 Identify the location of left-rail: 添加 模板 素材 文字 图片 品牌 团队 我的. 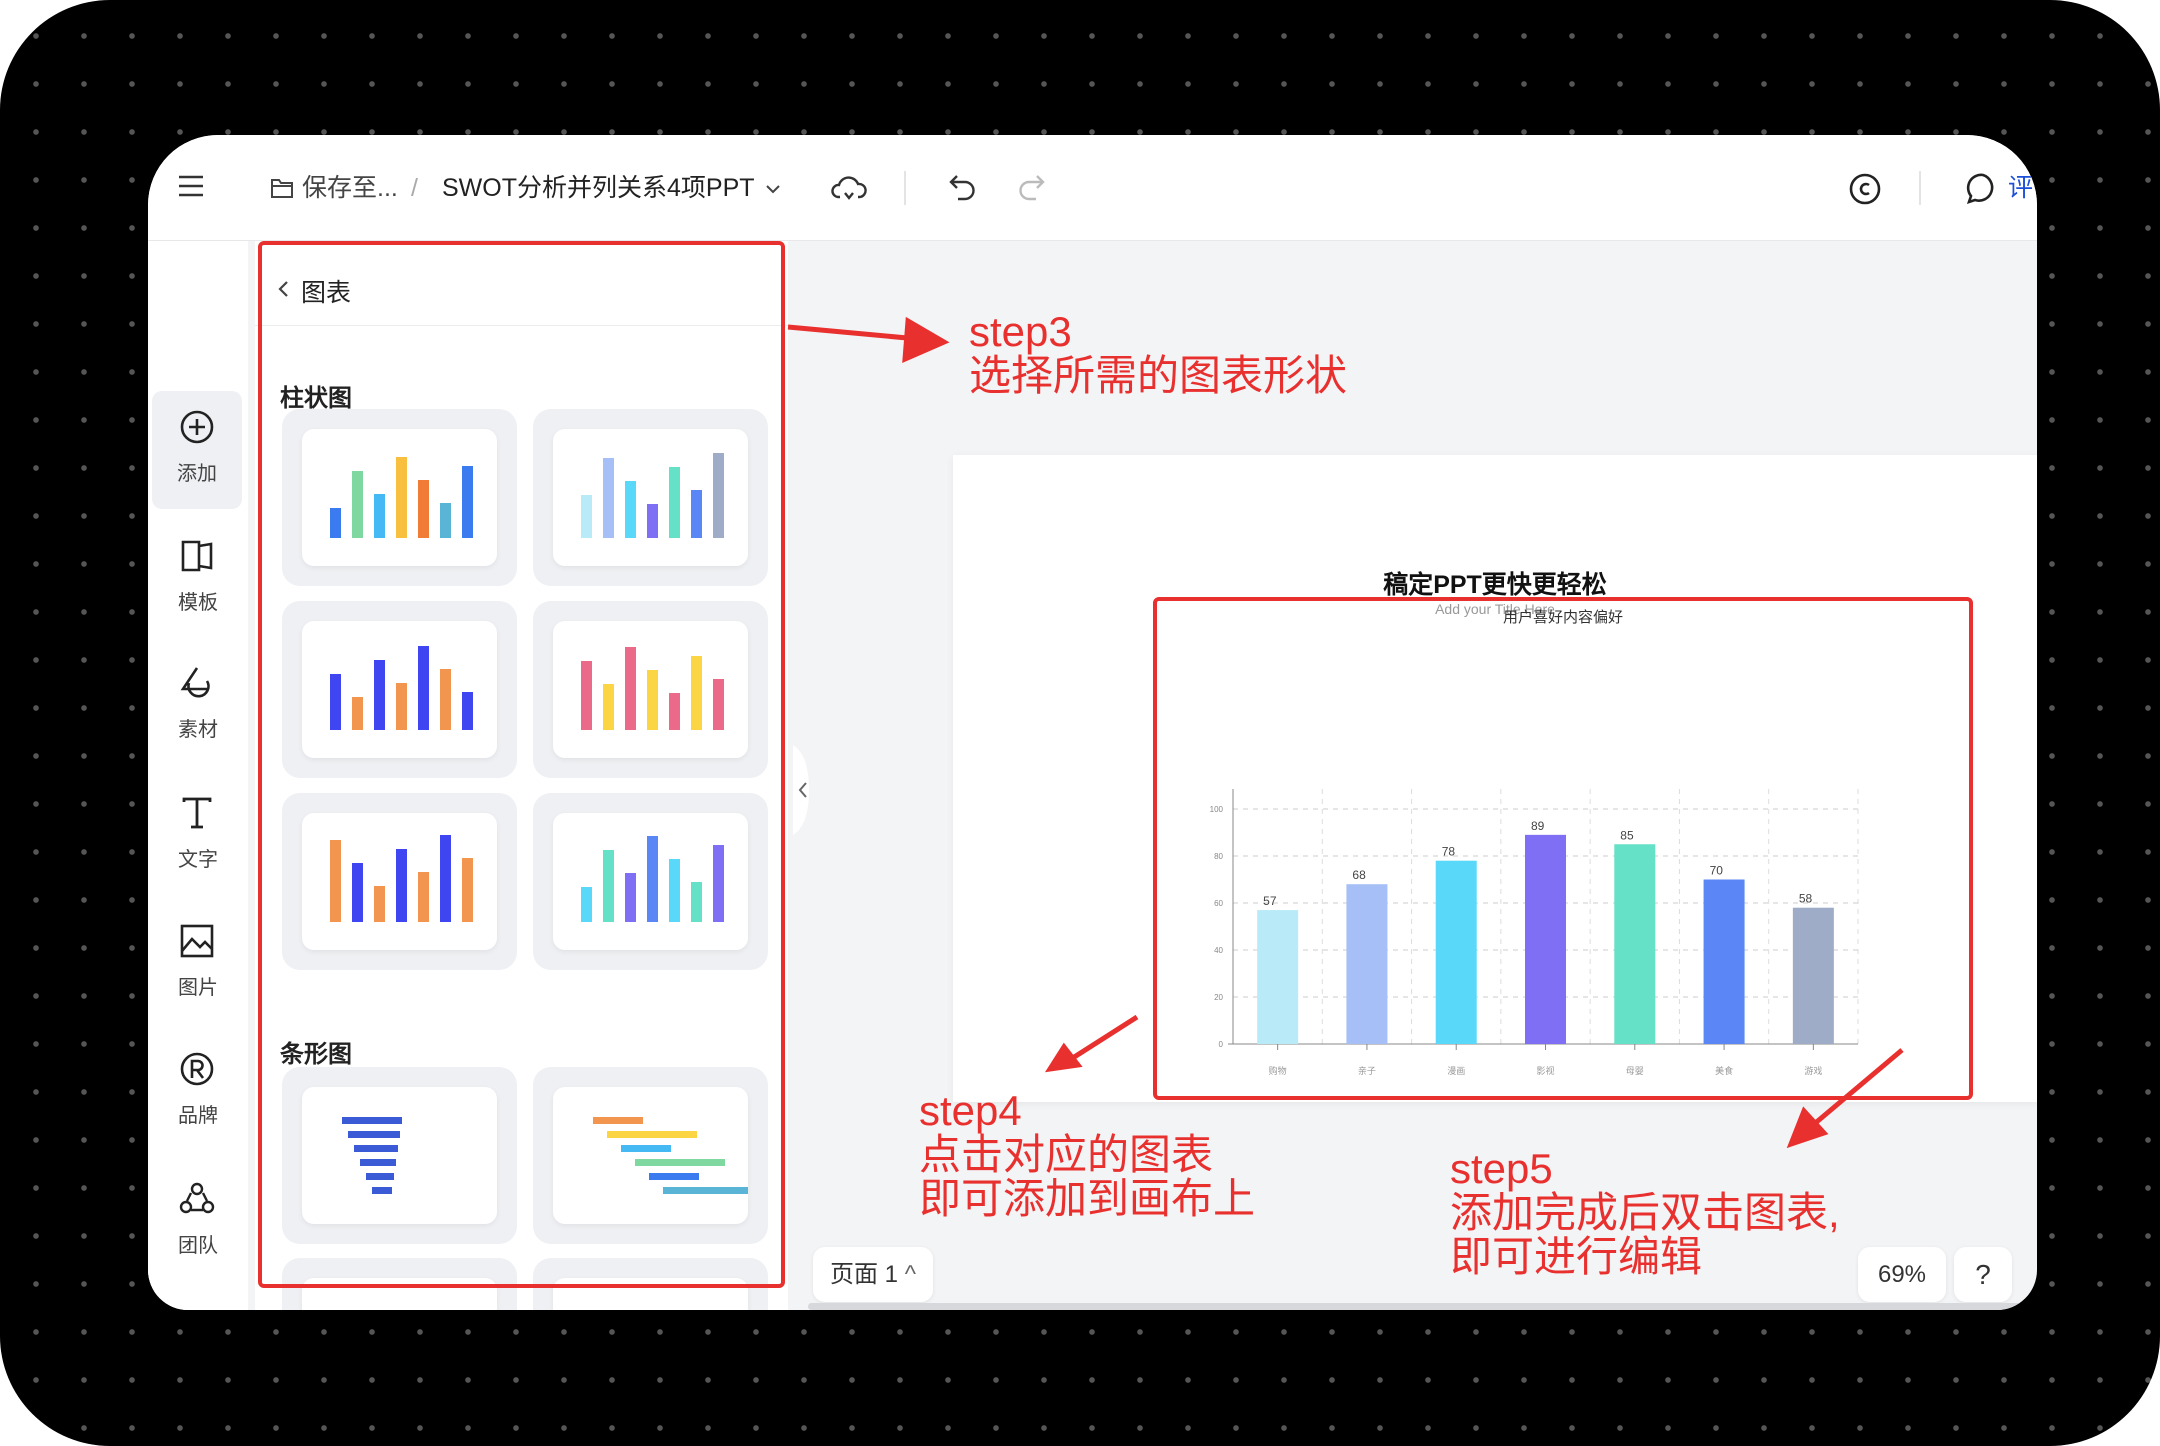
(198, 775).